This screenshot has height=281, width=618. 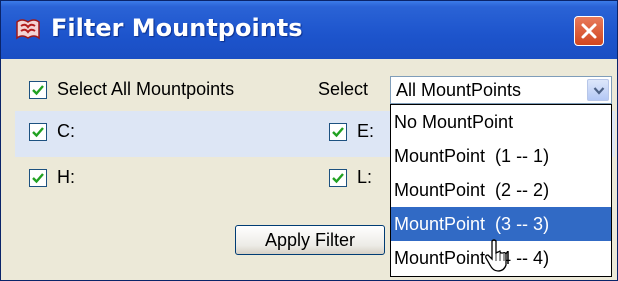 I want to click on select-label: Select, so click(x=343, y=89).